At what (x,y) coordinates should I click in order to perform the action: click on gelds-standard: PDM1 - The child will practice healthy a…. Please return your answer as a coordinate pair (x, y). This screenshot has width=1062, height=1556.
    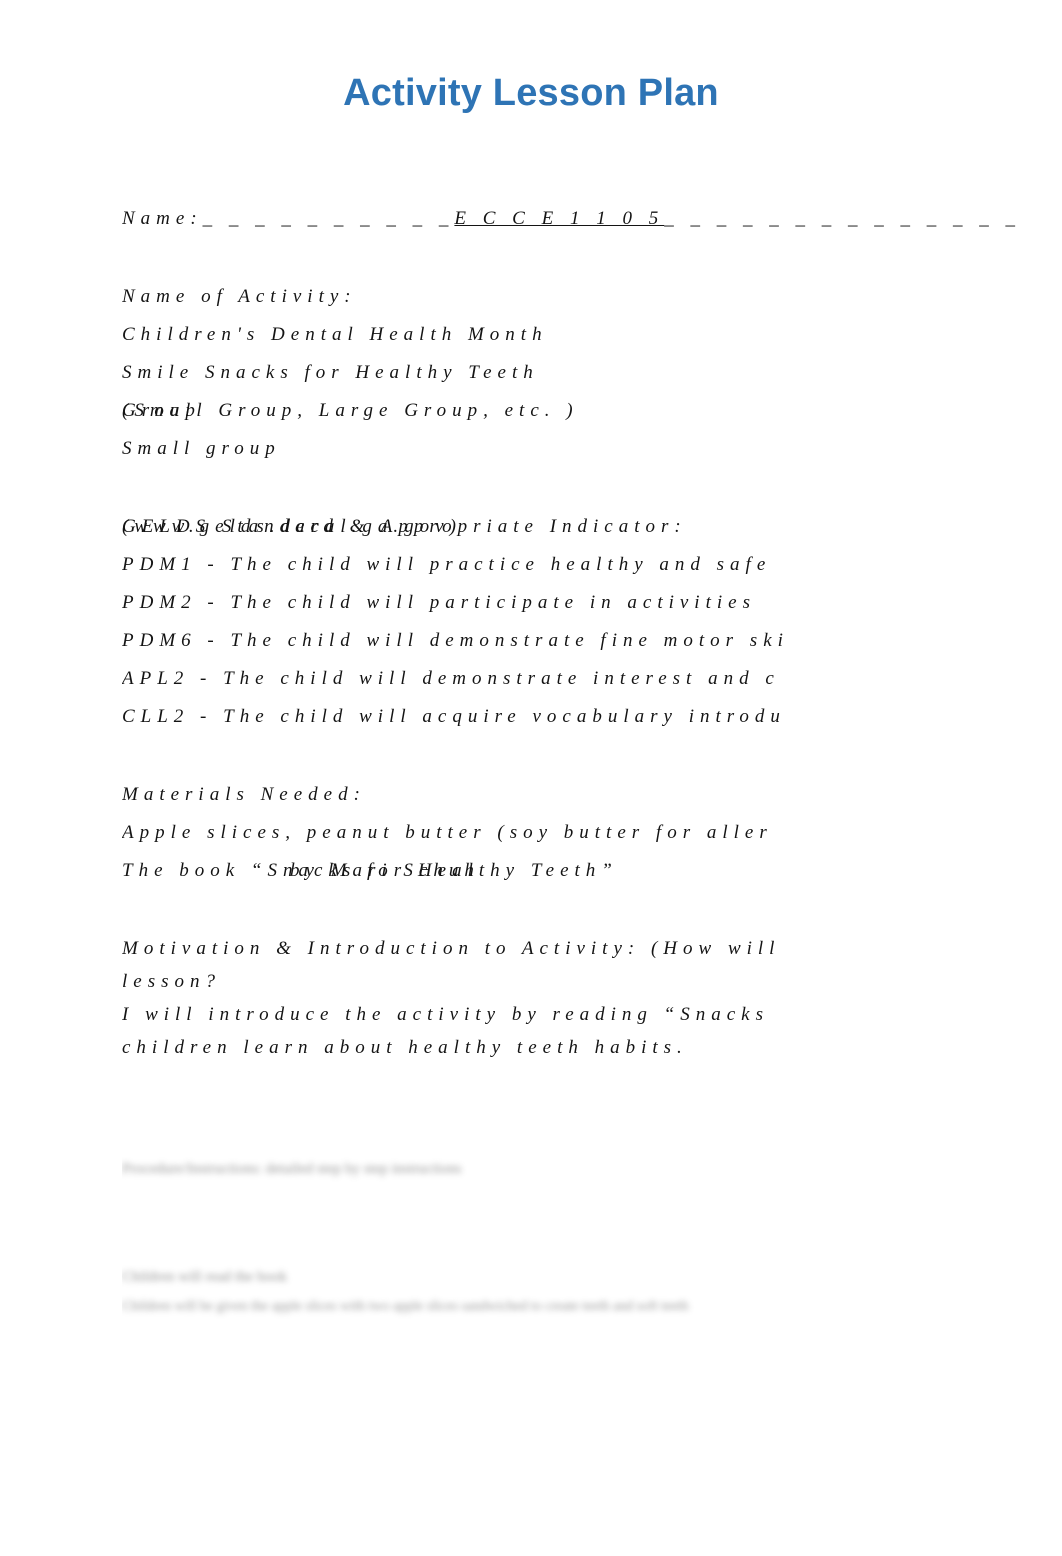
    Looking at the image, I should click on (447, 564).